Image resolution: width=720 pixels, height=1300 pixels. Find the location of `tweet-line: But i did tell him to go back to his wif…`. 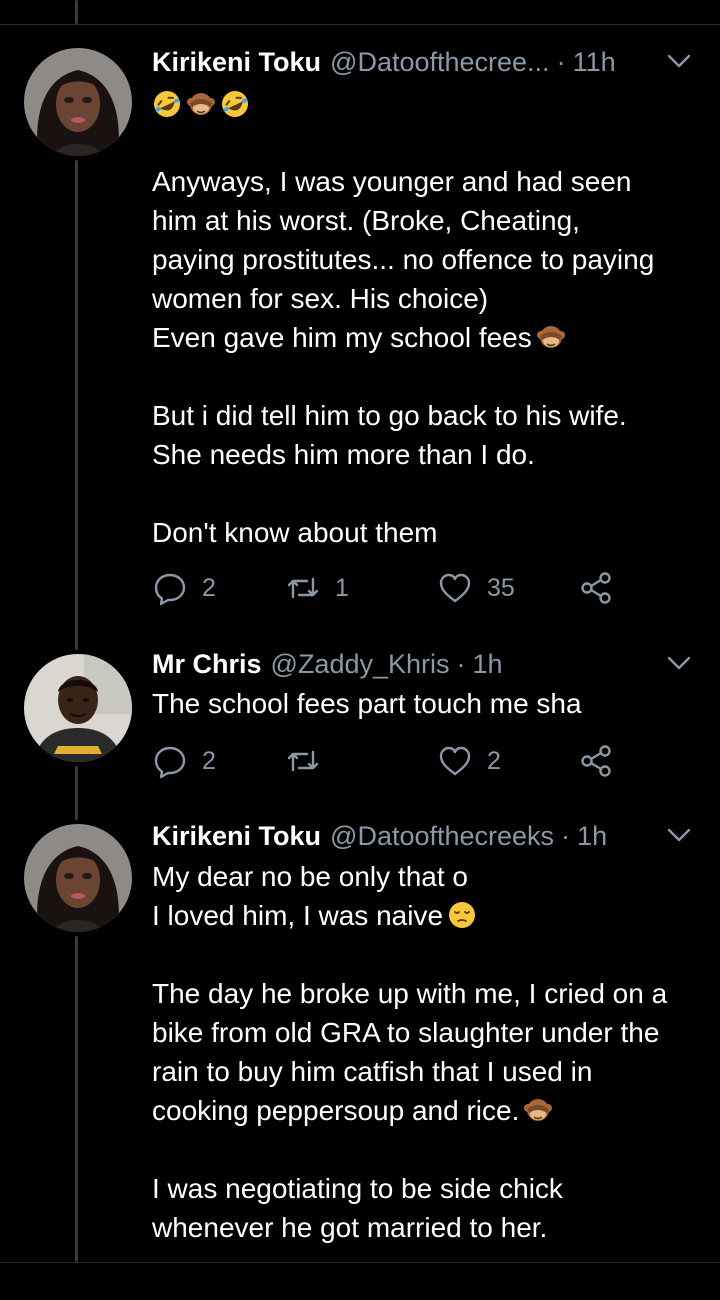

tweet-line: But i did tell him to go back to his wif… is located at coordinates (389, 415).